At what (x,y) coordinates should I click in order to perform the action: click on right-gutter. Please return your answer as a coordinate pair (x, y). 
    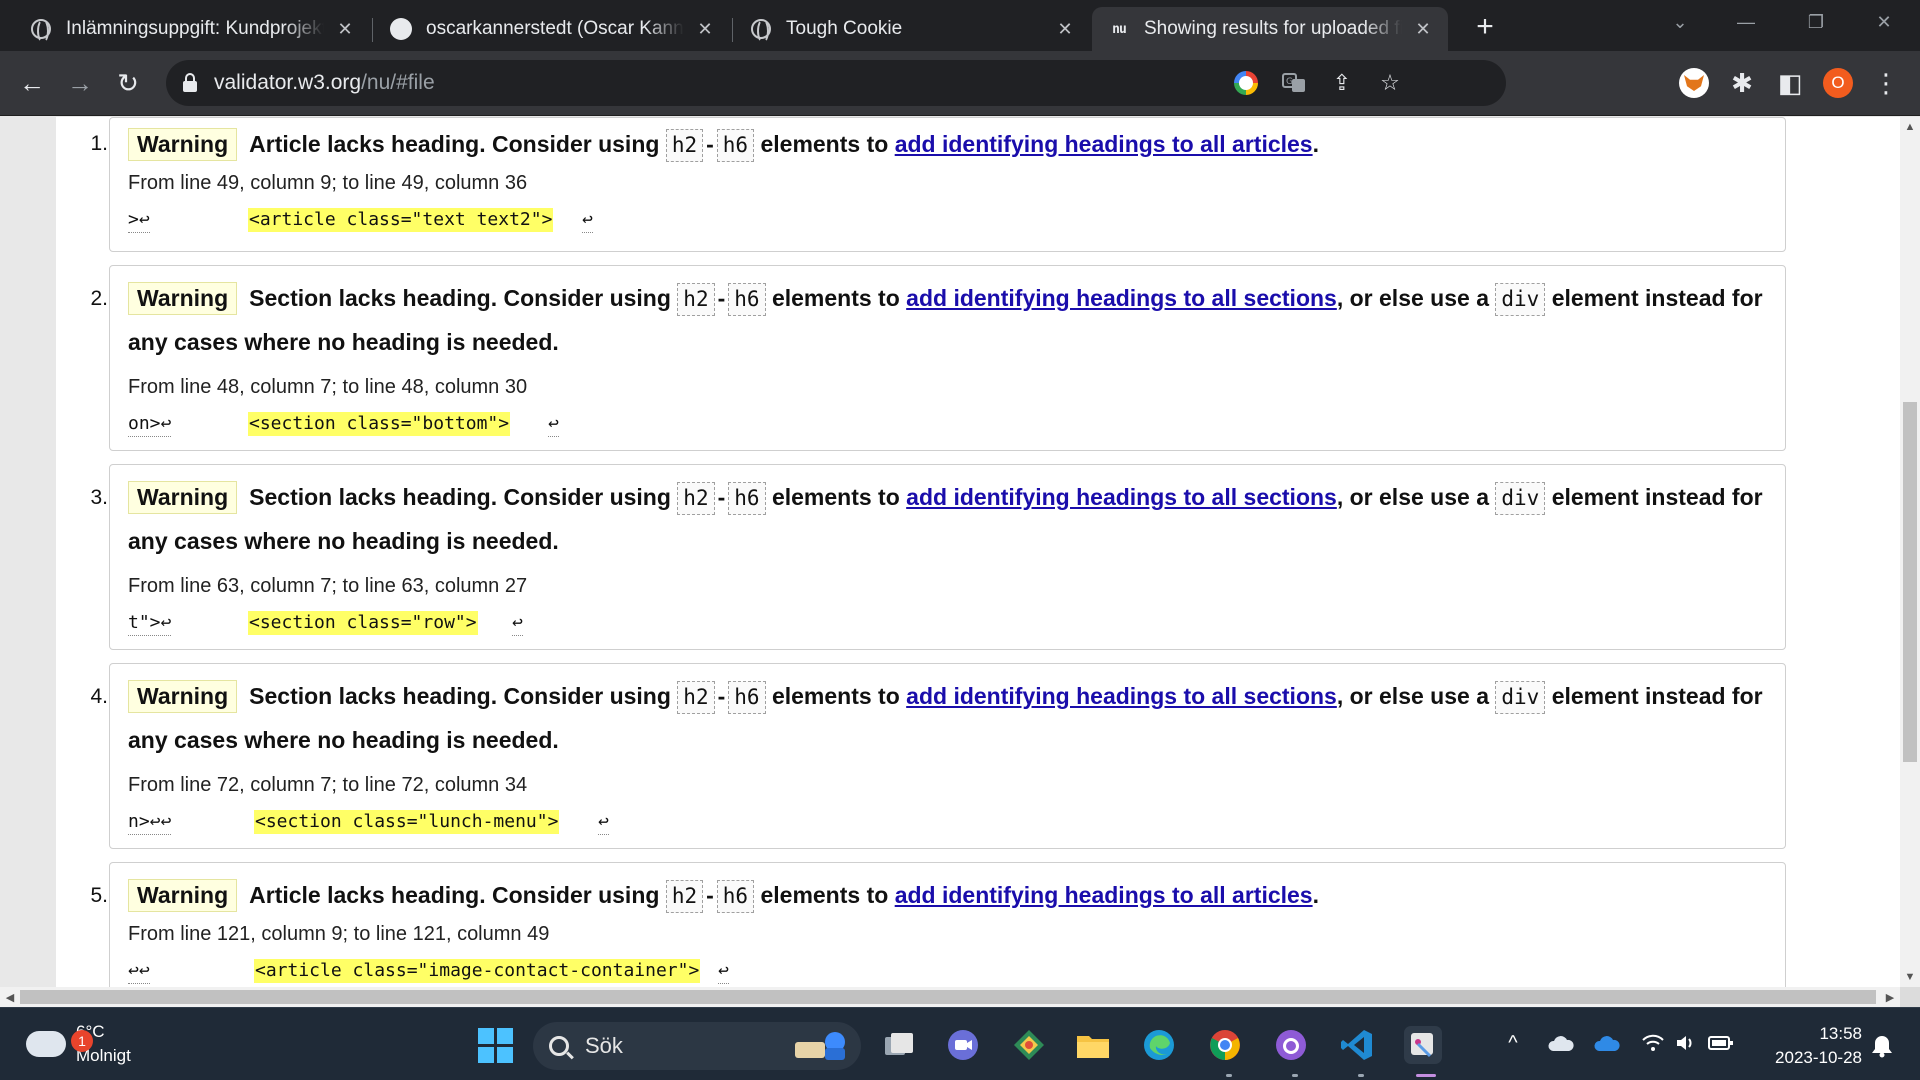
    Looking at the image, I should click on (1851, 552).